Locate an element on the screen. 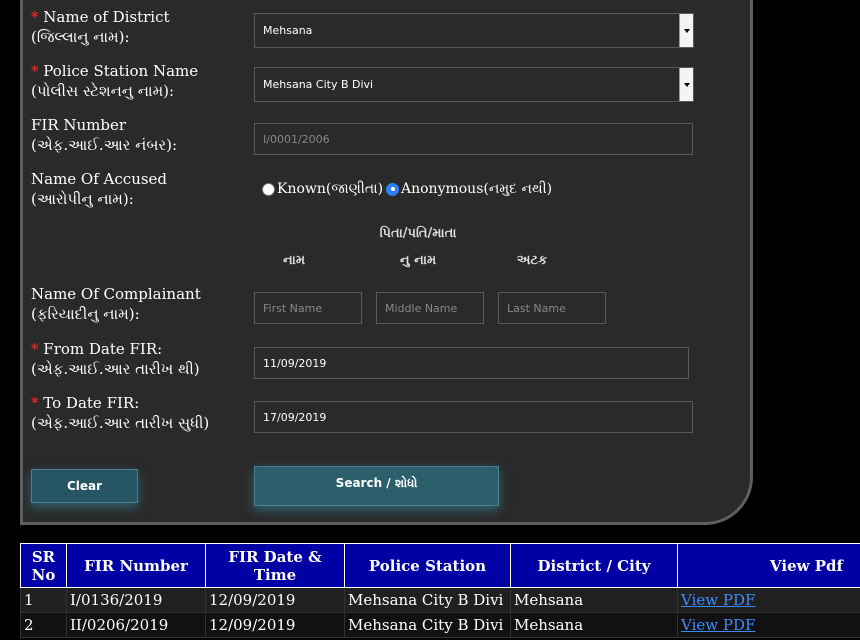  col-view-pdf-header: View Pdf is located at coordinates (768, 565).